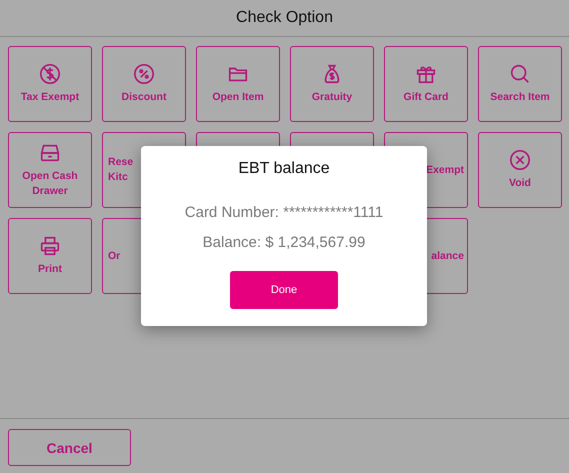  Describe the element at coordinates (284, 18) in the screenshot. I see `screen-title: Check Option` at that location.